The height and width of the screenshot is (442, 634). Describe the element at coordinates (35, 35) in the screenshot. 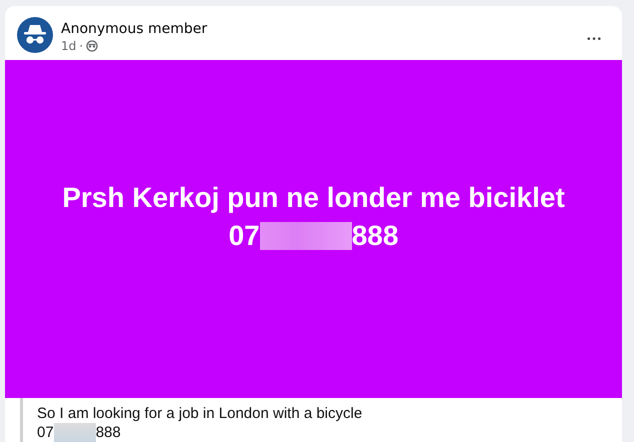

I see `incognito-avatar-icon` at that location.